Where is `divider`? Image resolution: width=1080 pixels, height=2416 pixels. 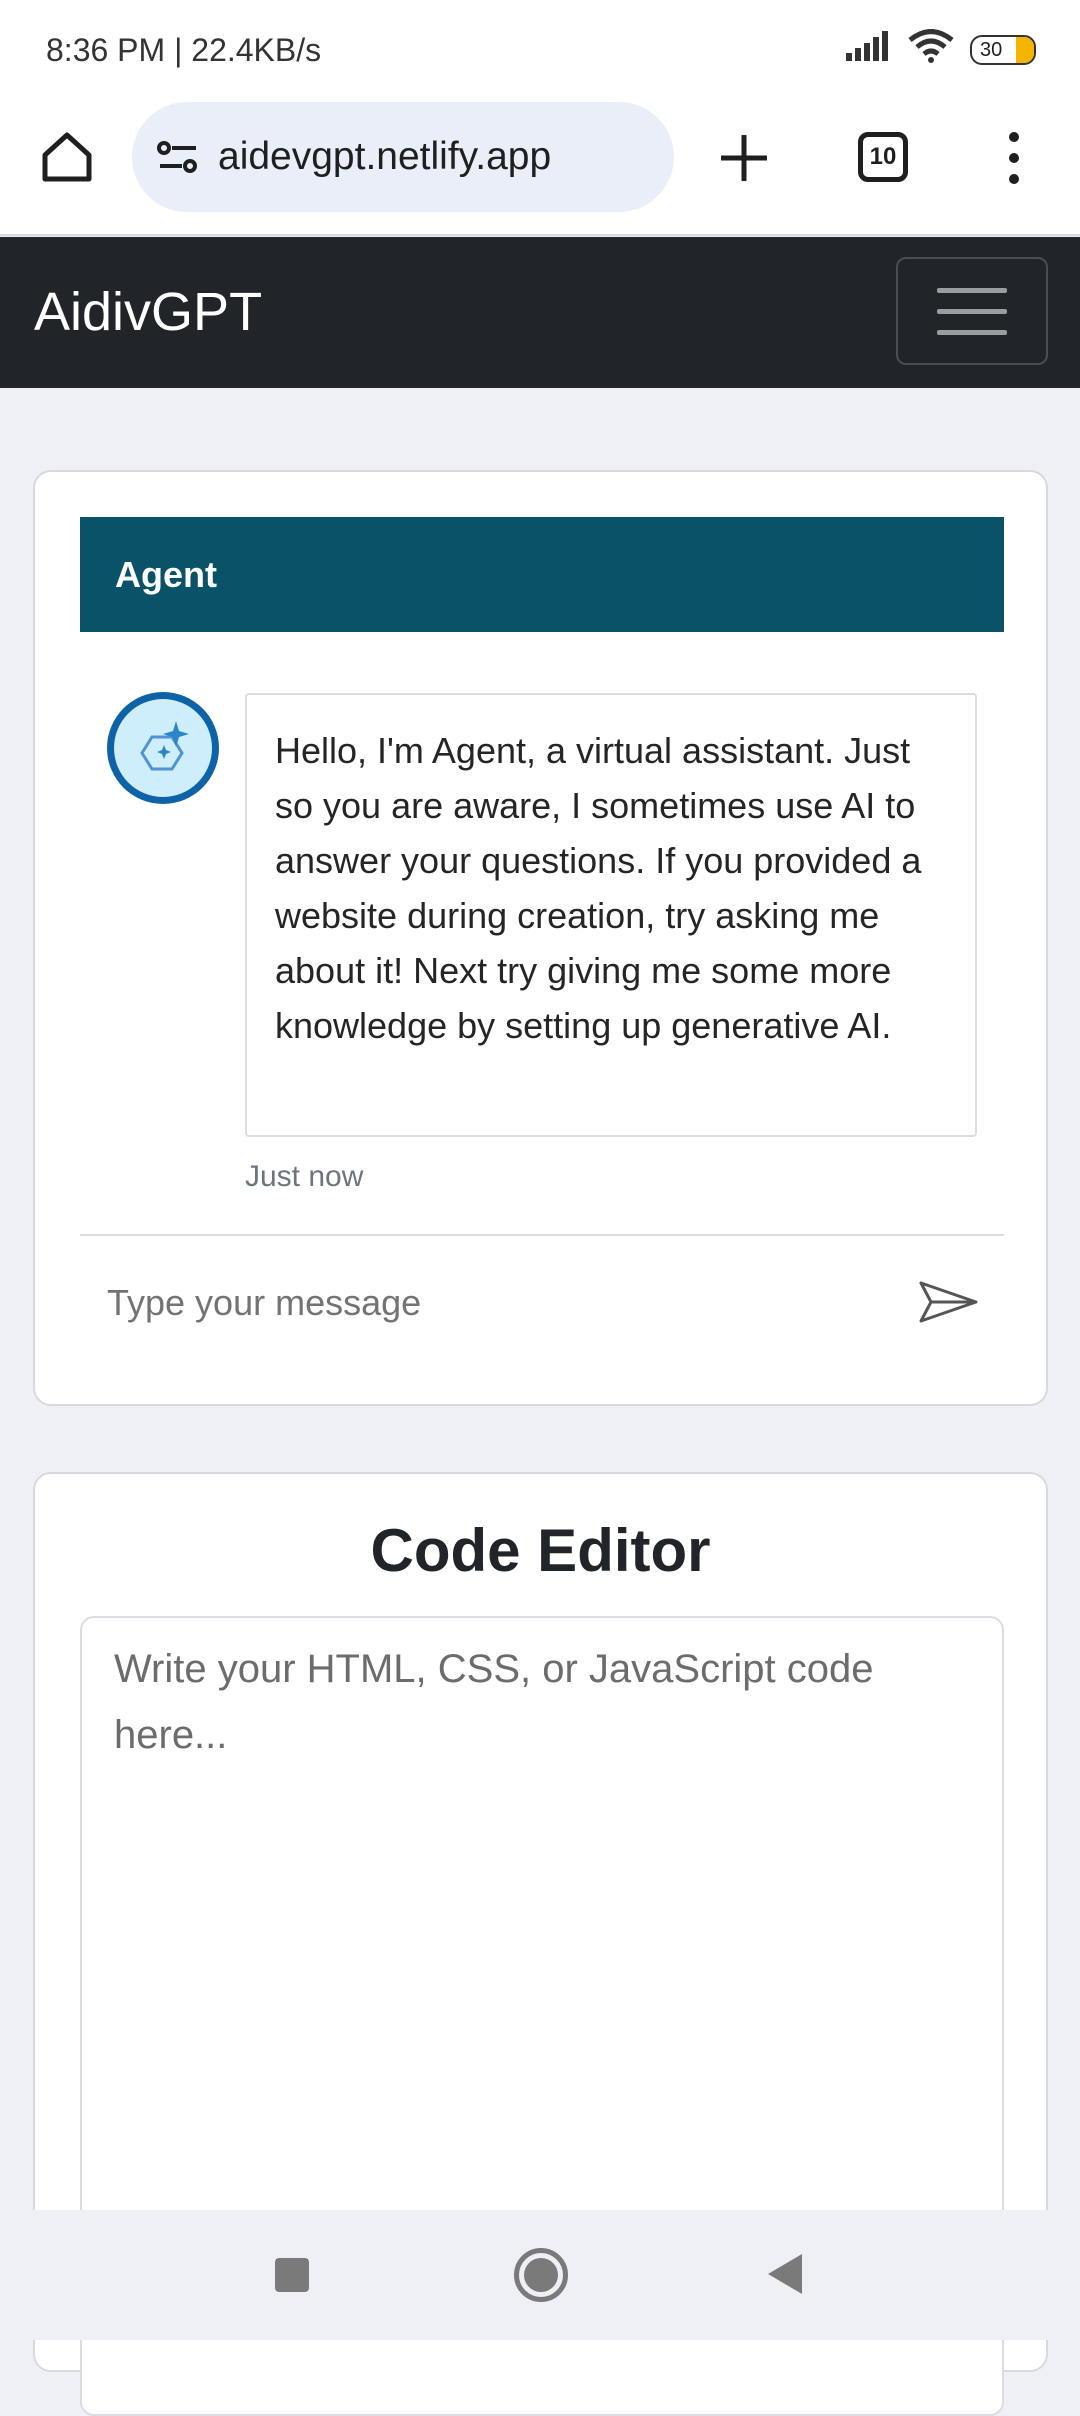
divider is located at coordinates (542, 1235).